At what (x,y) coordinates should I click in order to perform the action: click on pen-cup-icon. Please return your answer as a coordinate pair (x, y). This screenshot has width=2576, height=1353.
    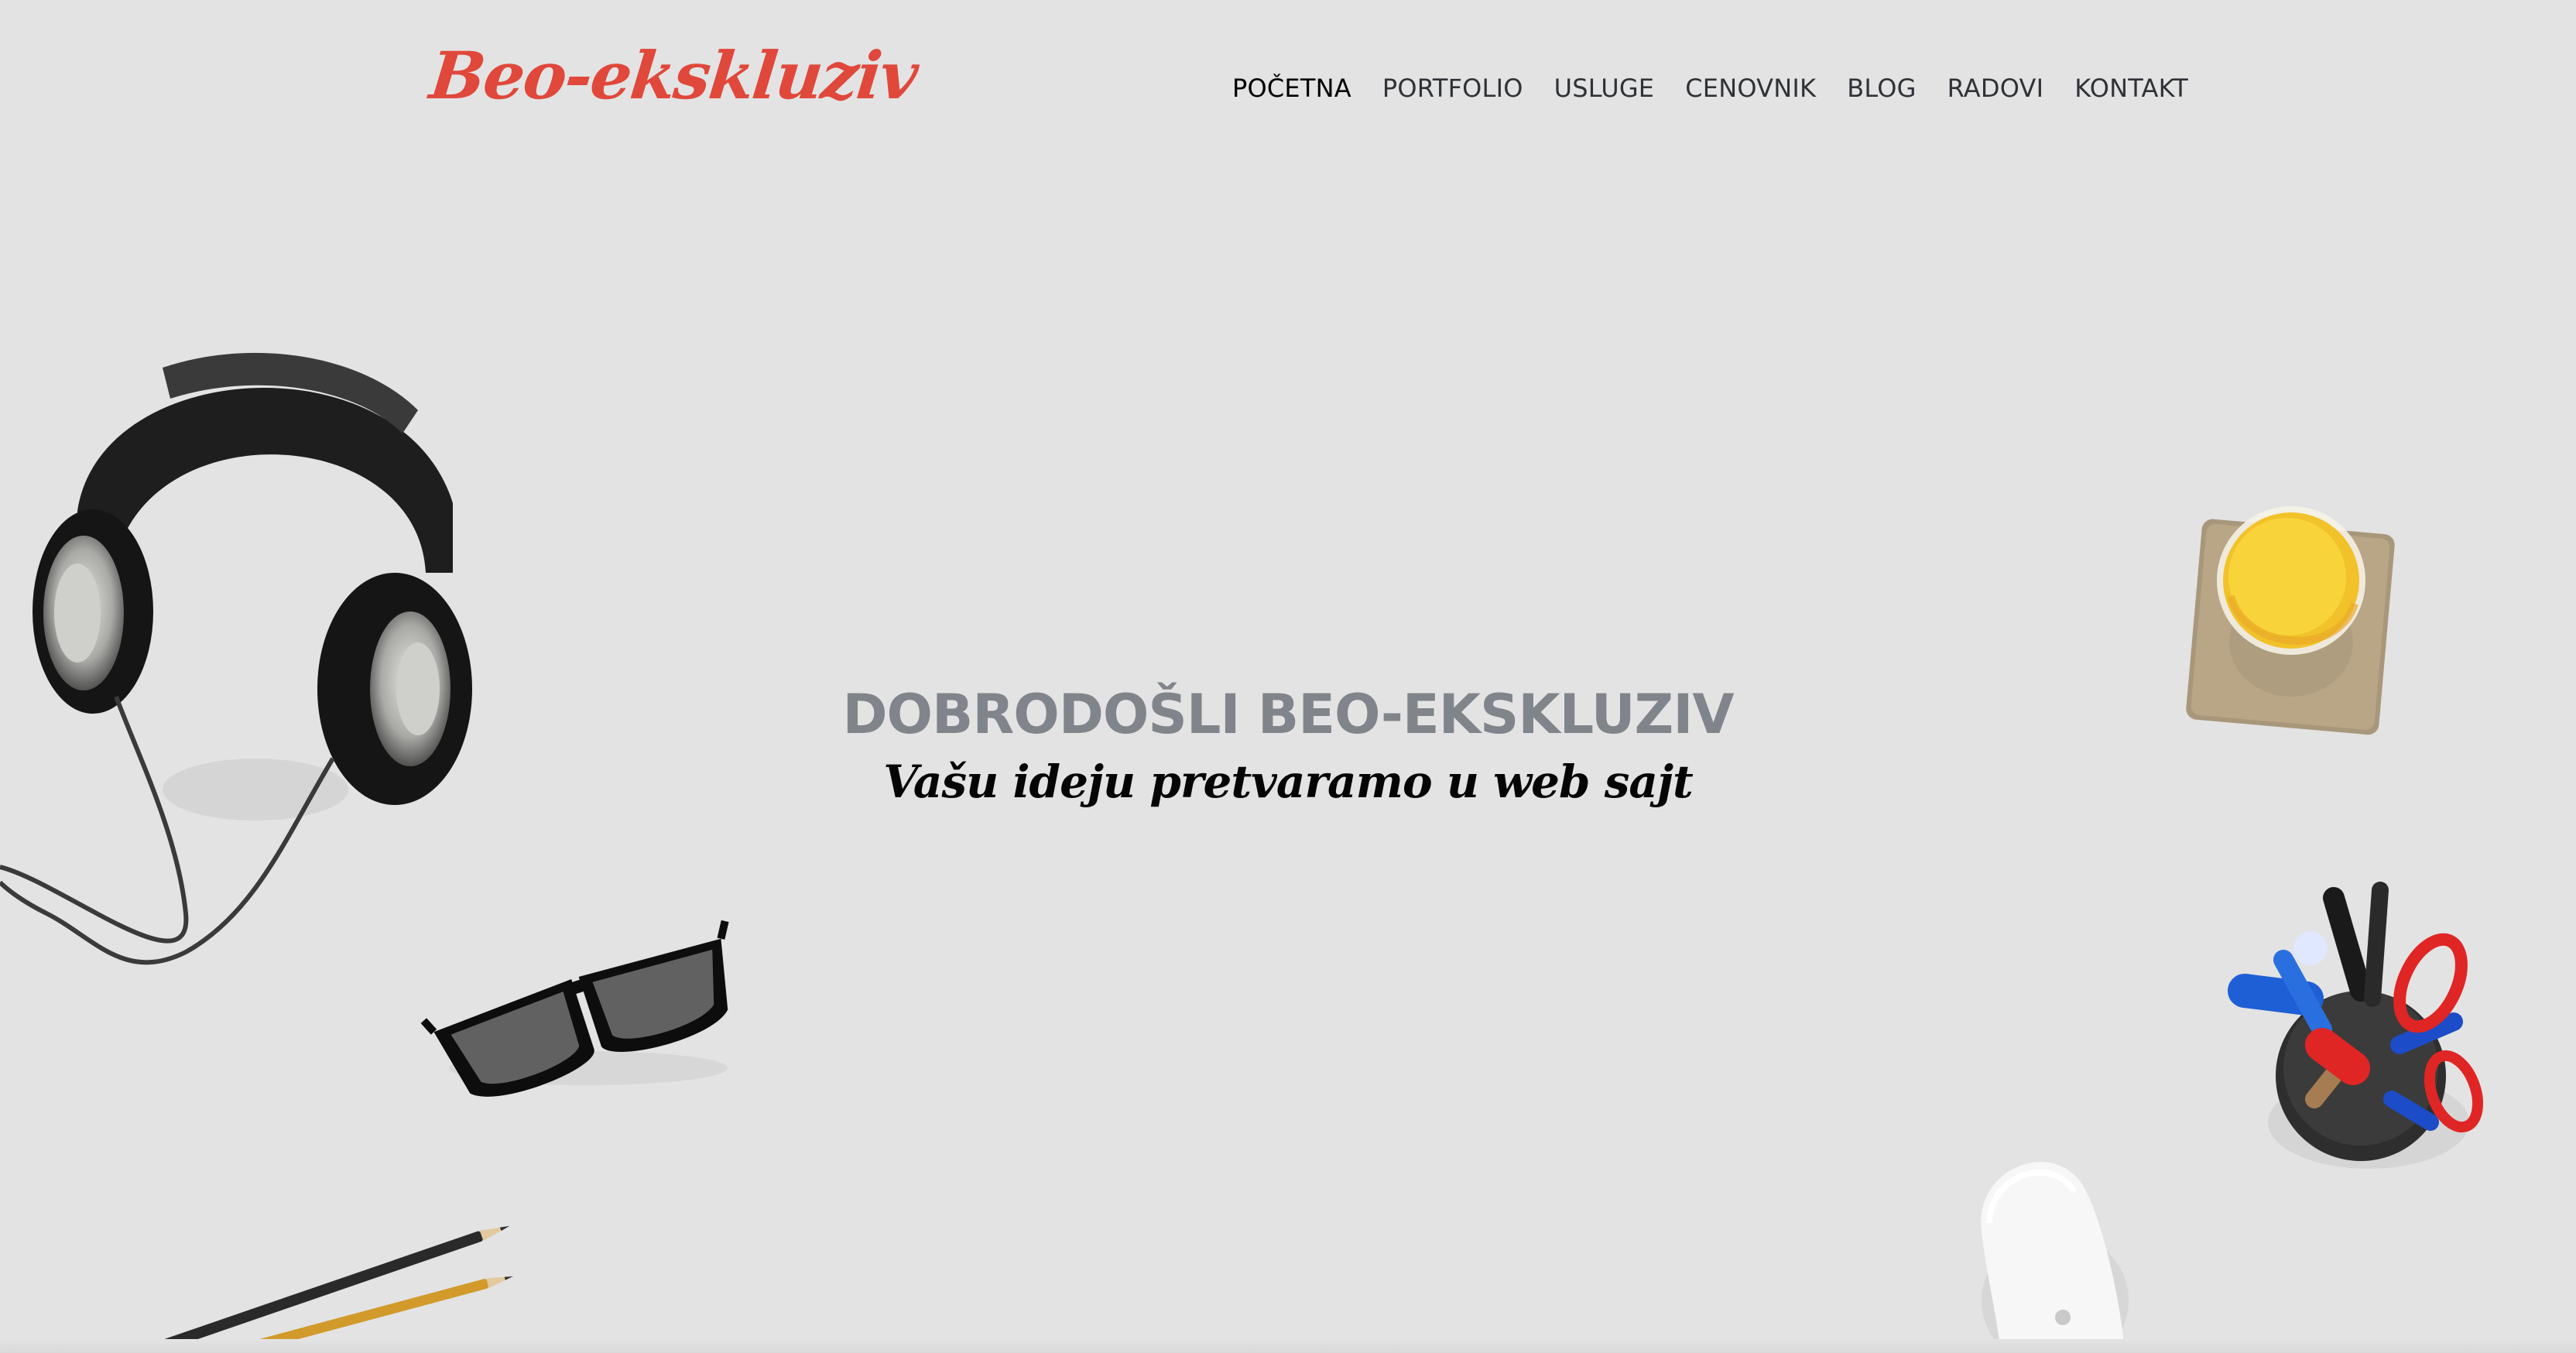
    Looking at the image, I should click on (2356, 1025).